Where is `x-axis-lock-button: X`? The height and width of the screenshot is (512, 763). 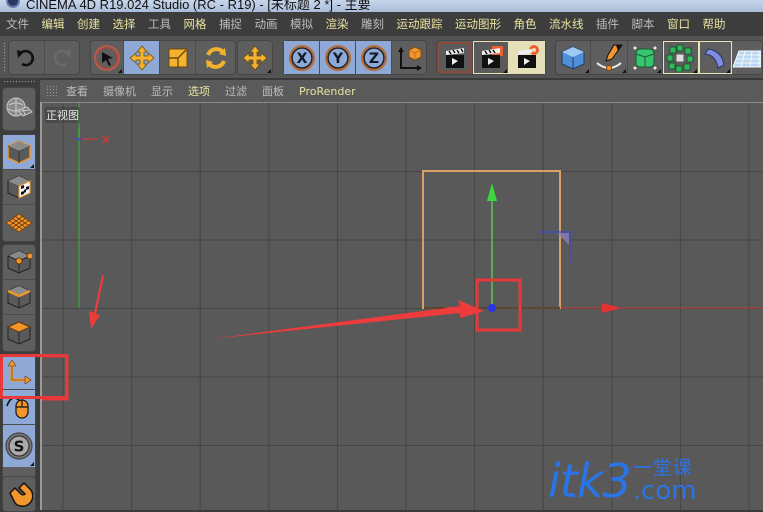
x-axis-lock-button: X is located at coordinates (302, 57).